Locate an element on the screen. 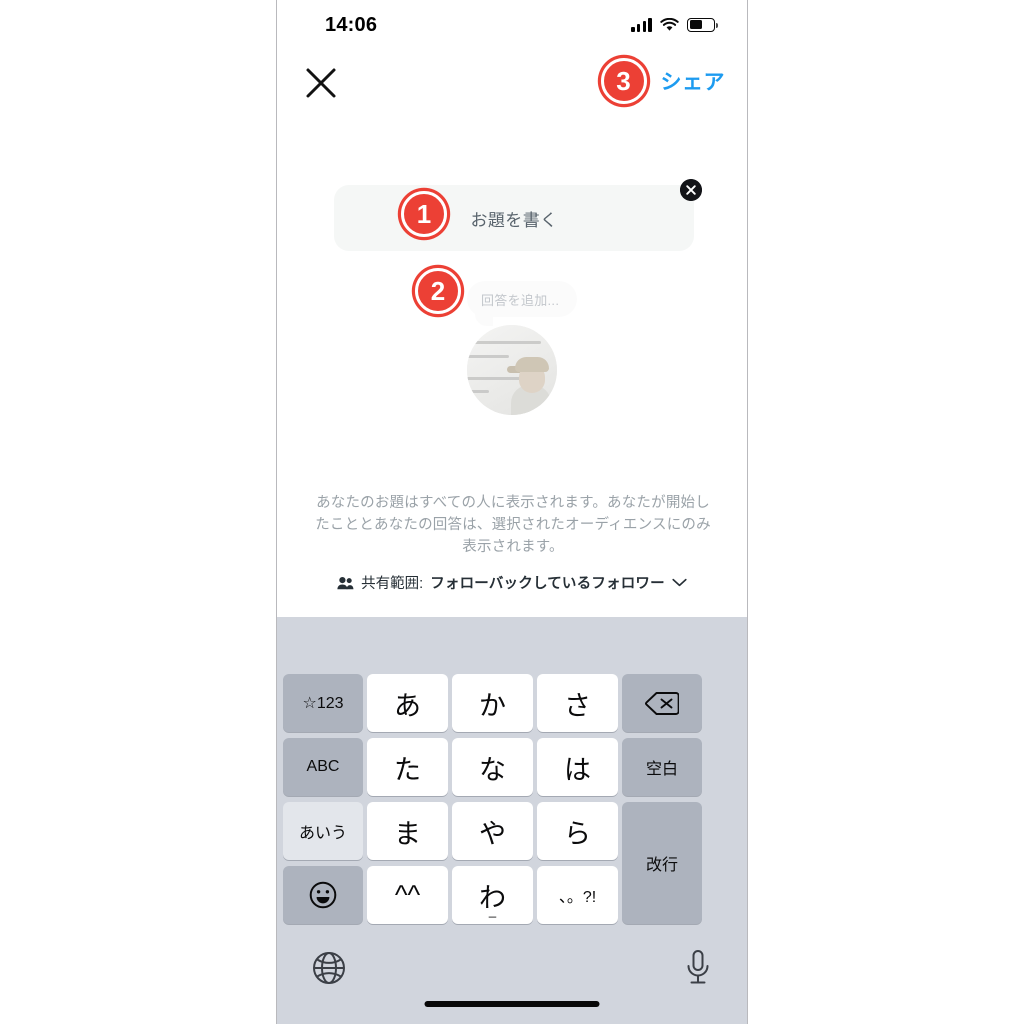 This screenshot has height=1024, width=1024. key-wa-sub-label: _ is located at coordinates (492, 910).